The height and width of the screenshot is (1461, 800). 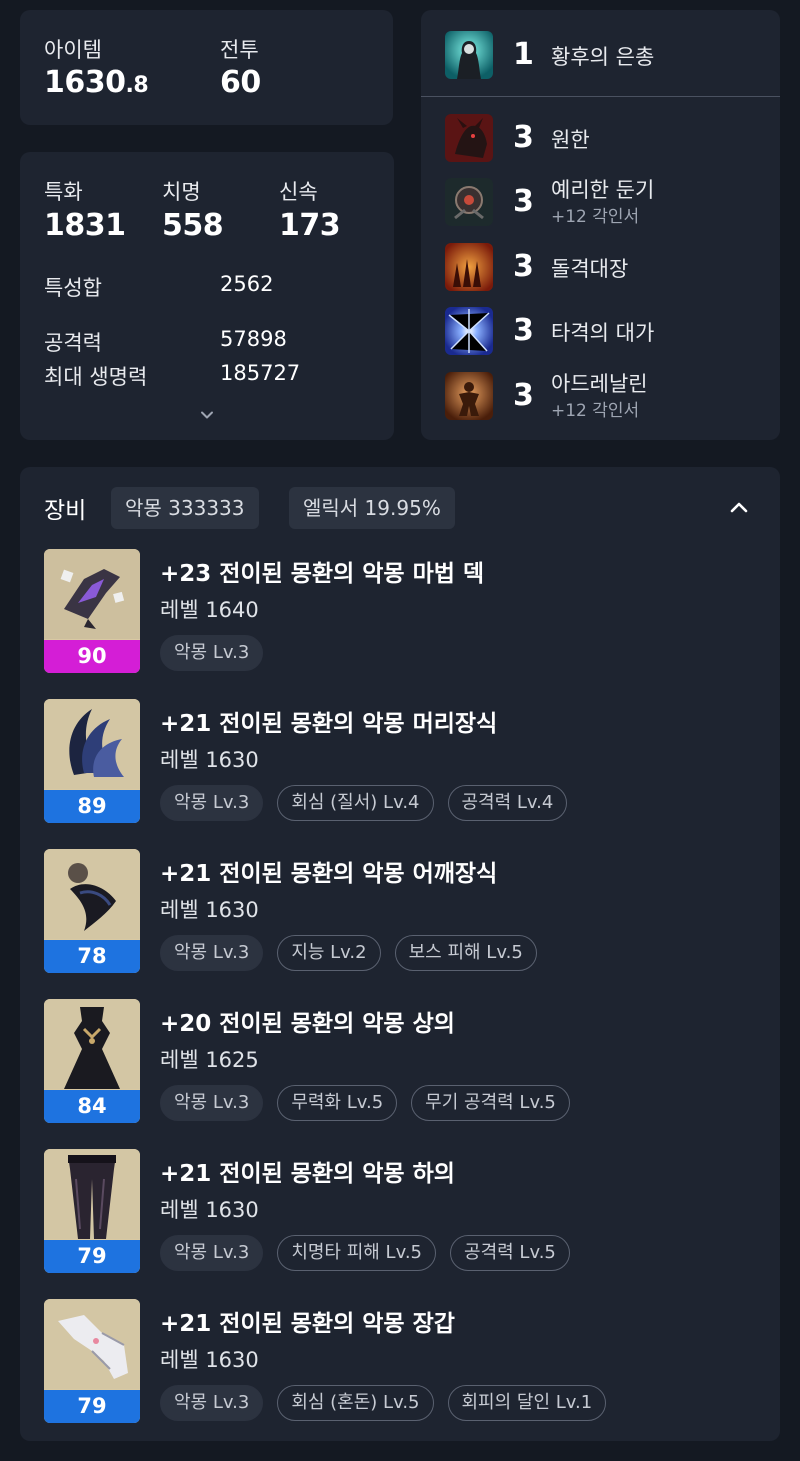 I want to click on shoulder-icon: 78, so click(x=92, y=911).